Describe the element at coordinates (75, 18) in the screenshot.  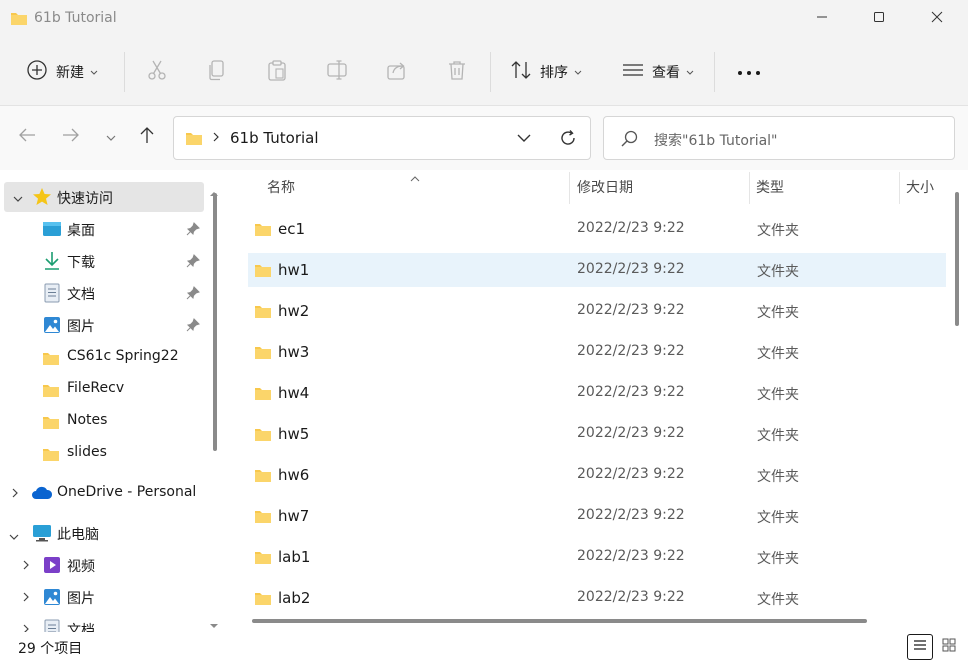
I see `window-title: 61b Tutorial` at that location.